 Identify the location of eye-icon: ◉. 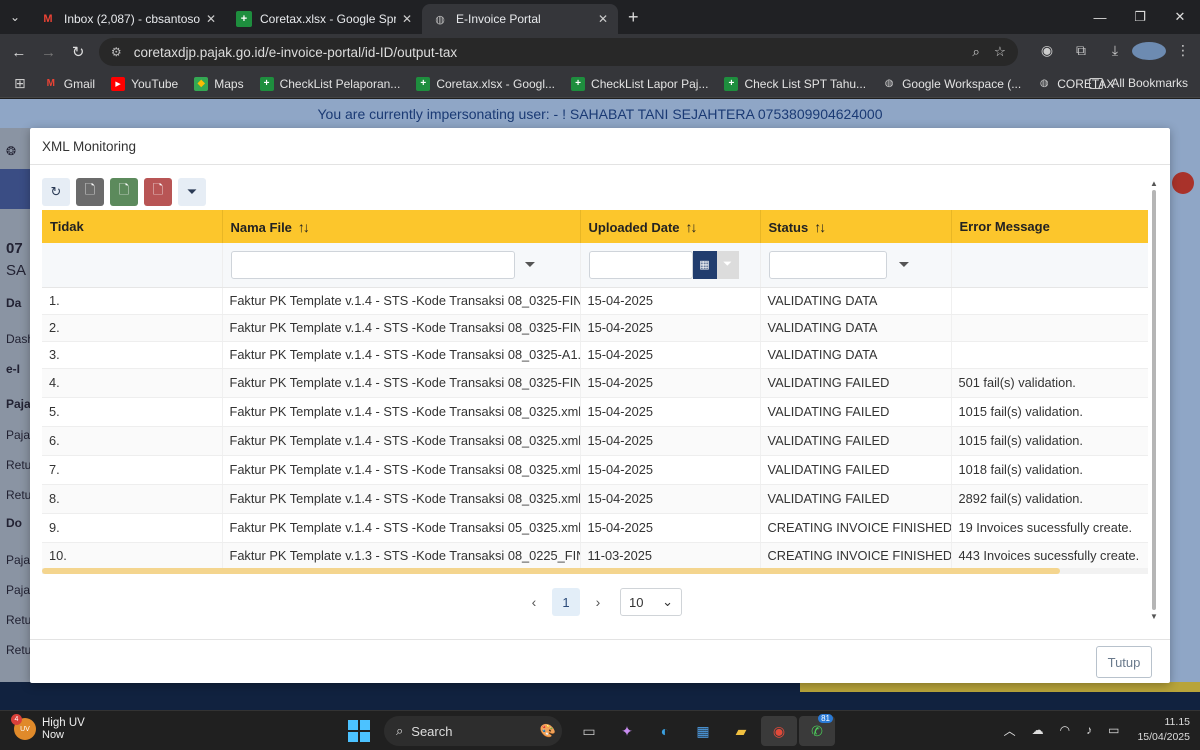
(1047, 52).